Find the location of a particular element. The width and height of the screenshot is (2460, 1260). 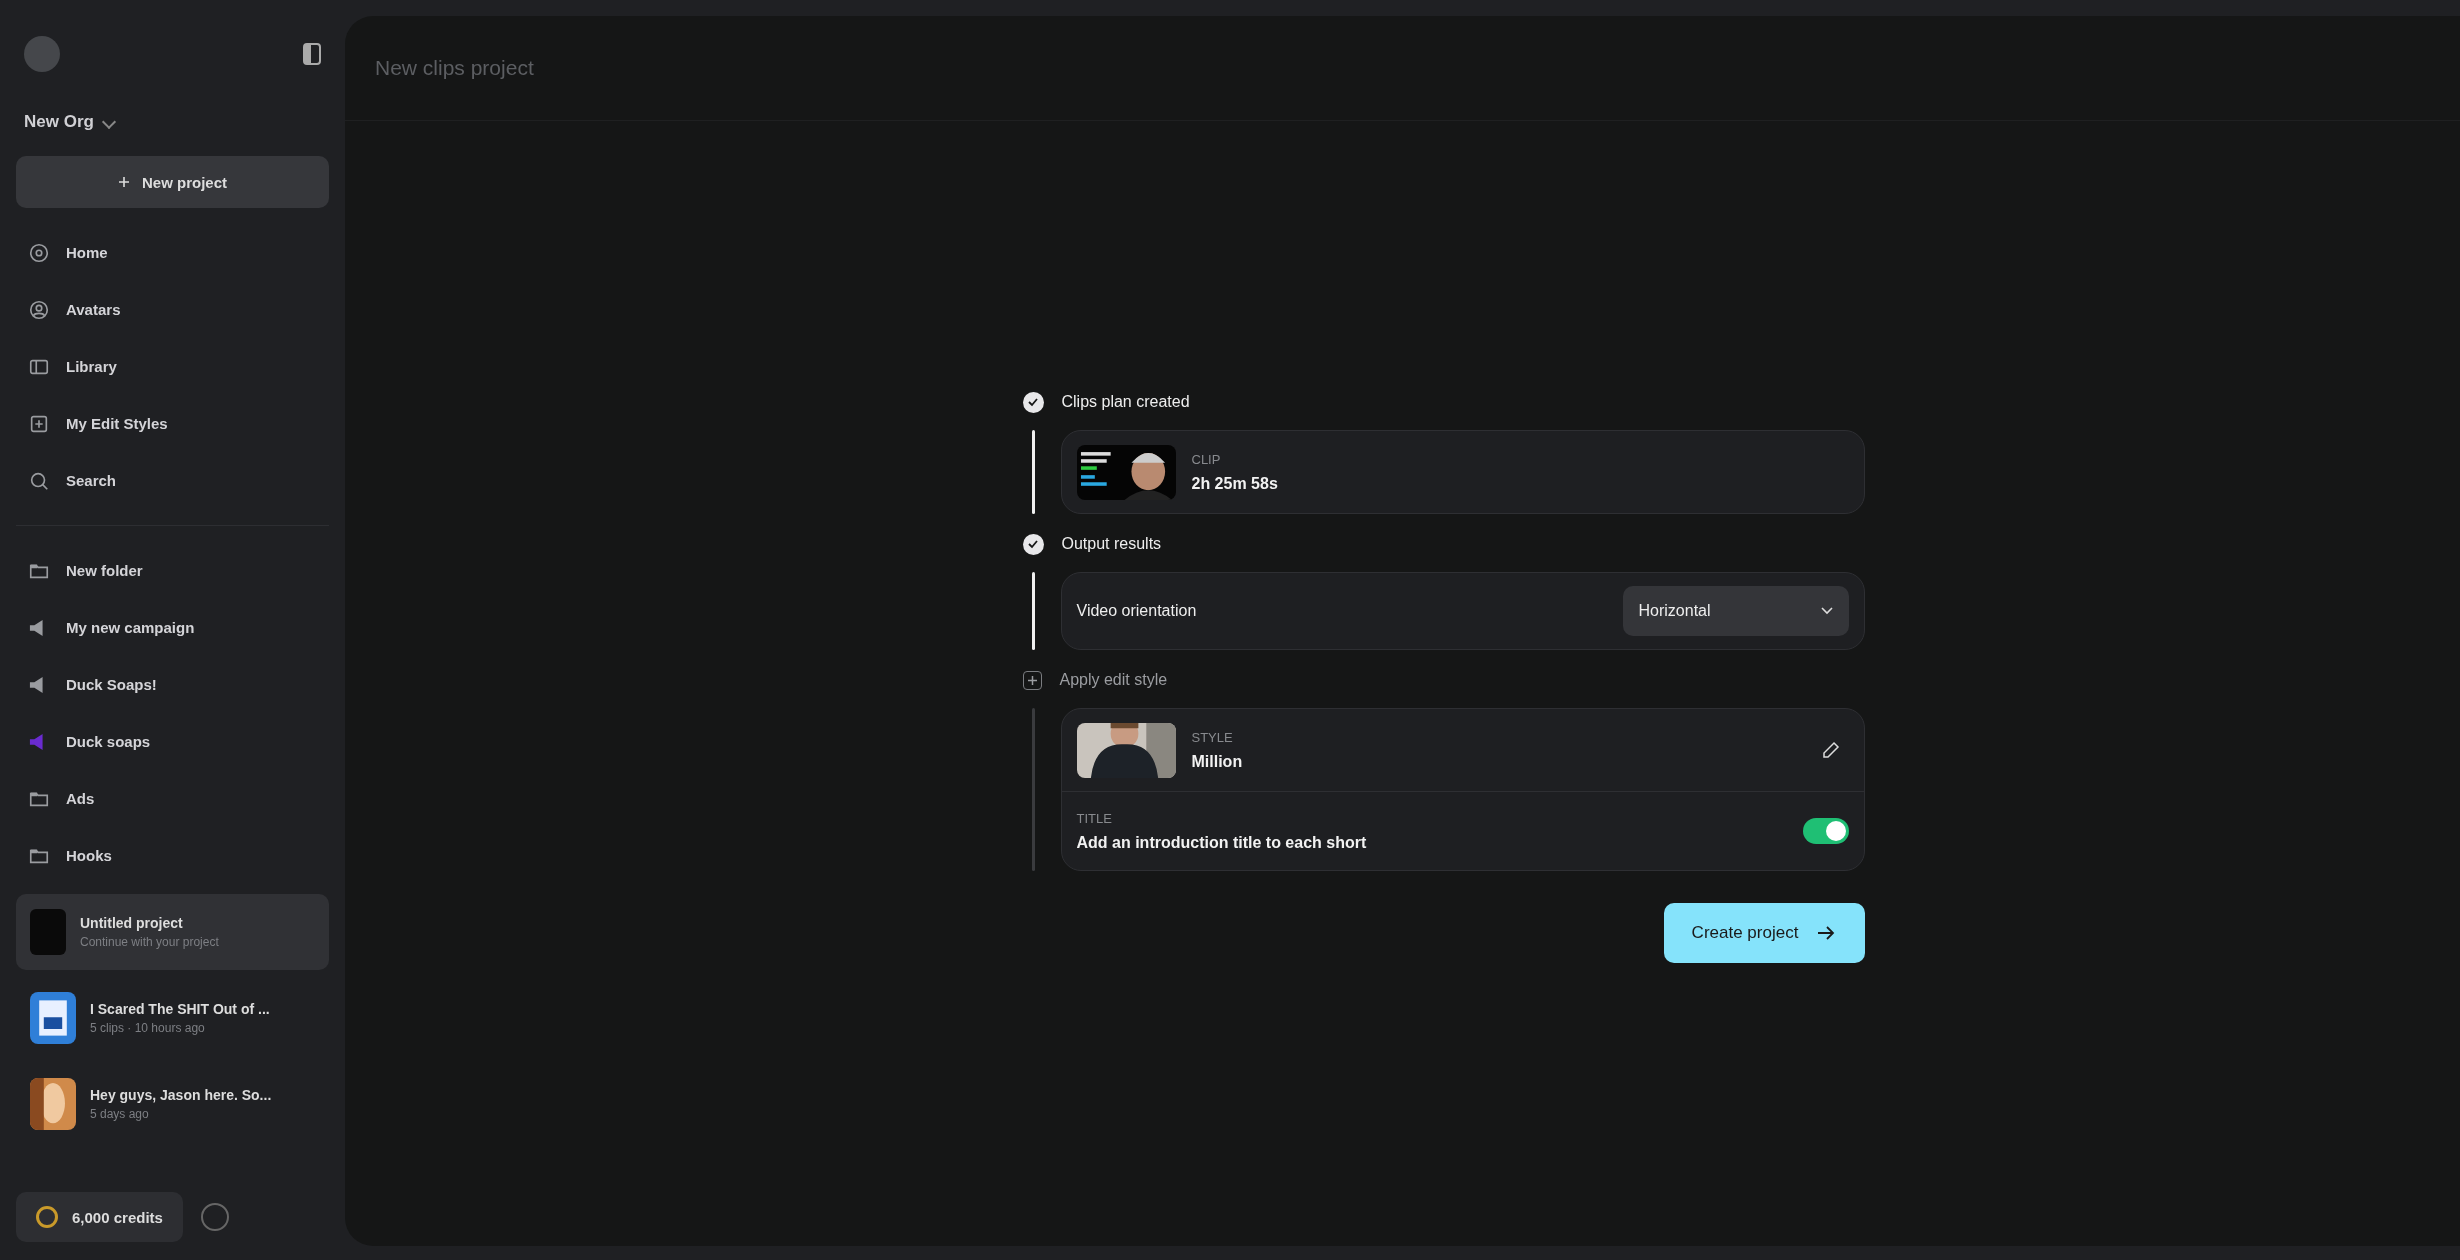

project-item: Hey guys, Jason here. So... 5 days ago is located at coordinates (172, 1104).